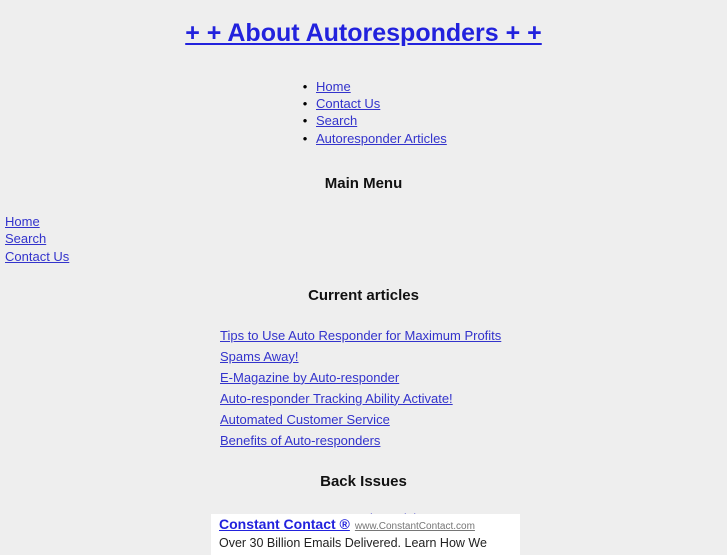 The image size is (727, 555). Describe the element at coordinates (22, 221) in the screenshot. I see `main-menu-link-home: Home` at that location.